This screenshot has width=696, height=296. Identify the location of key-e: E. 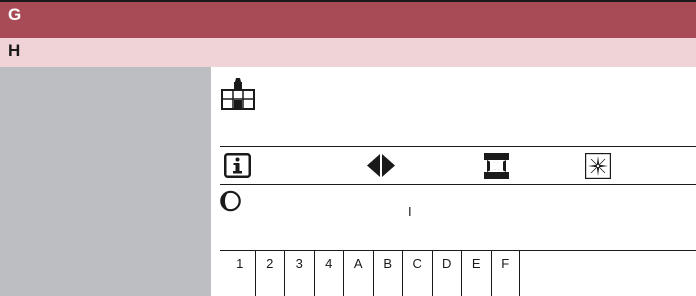
(476, 273).